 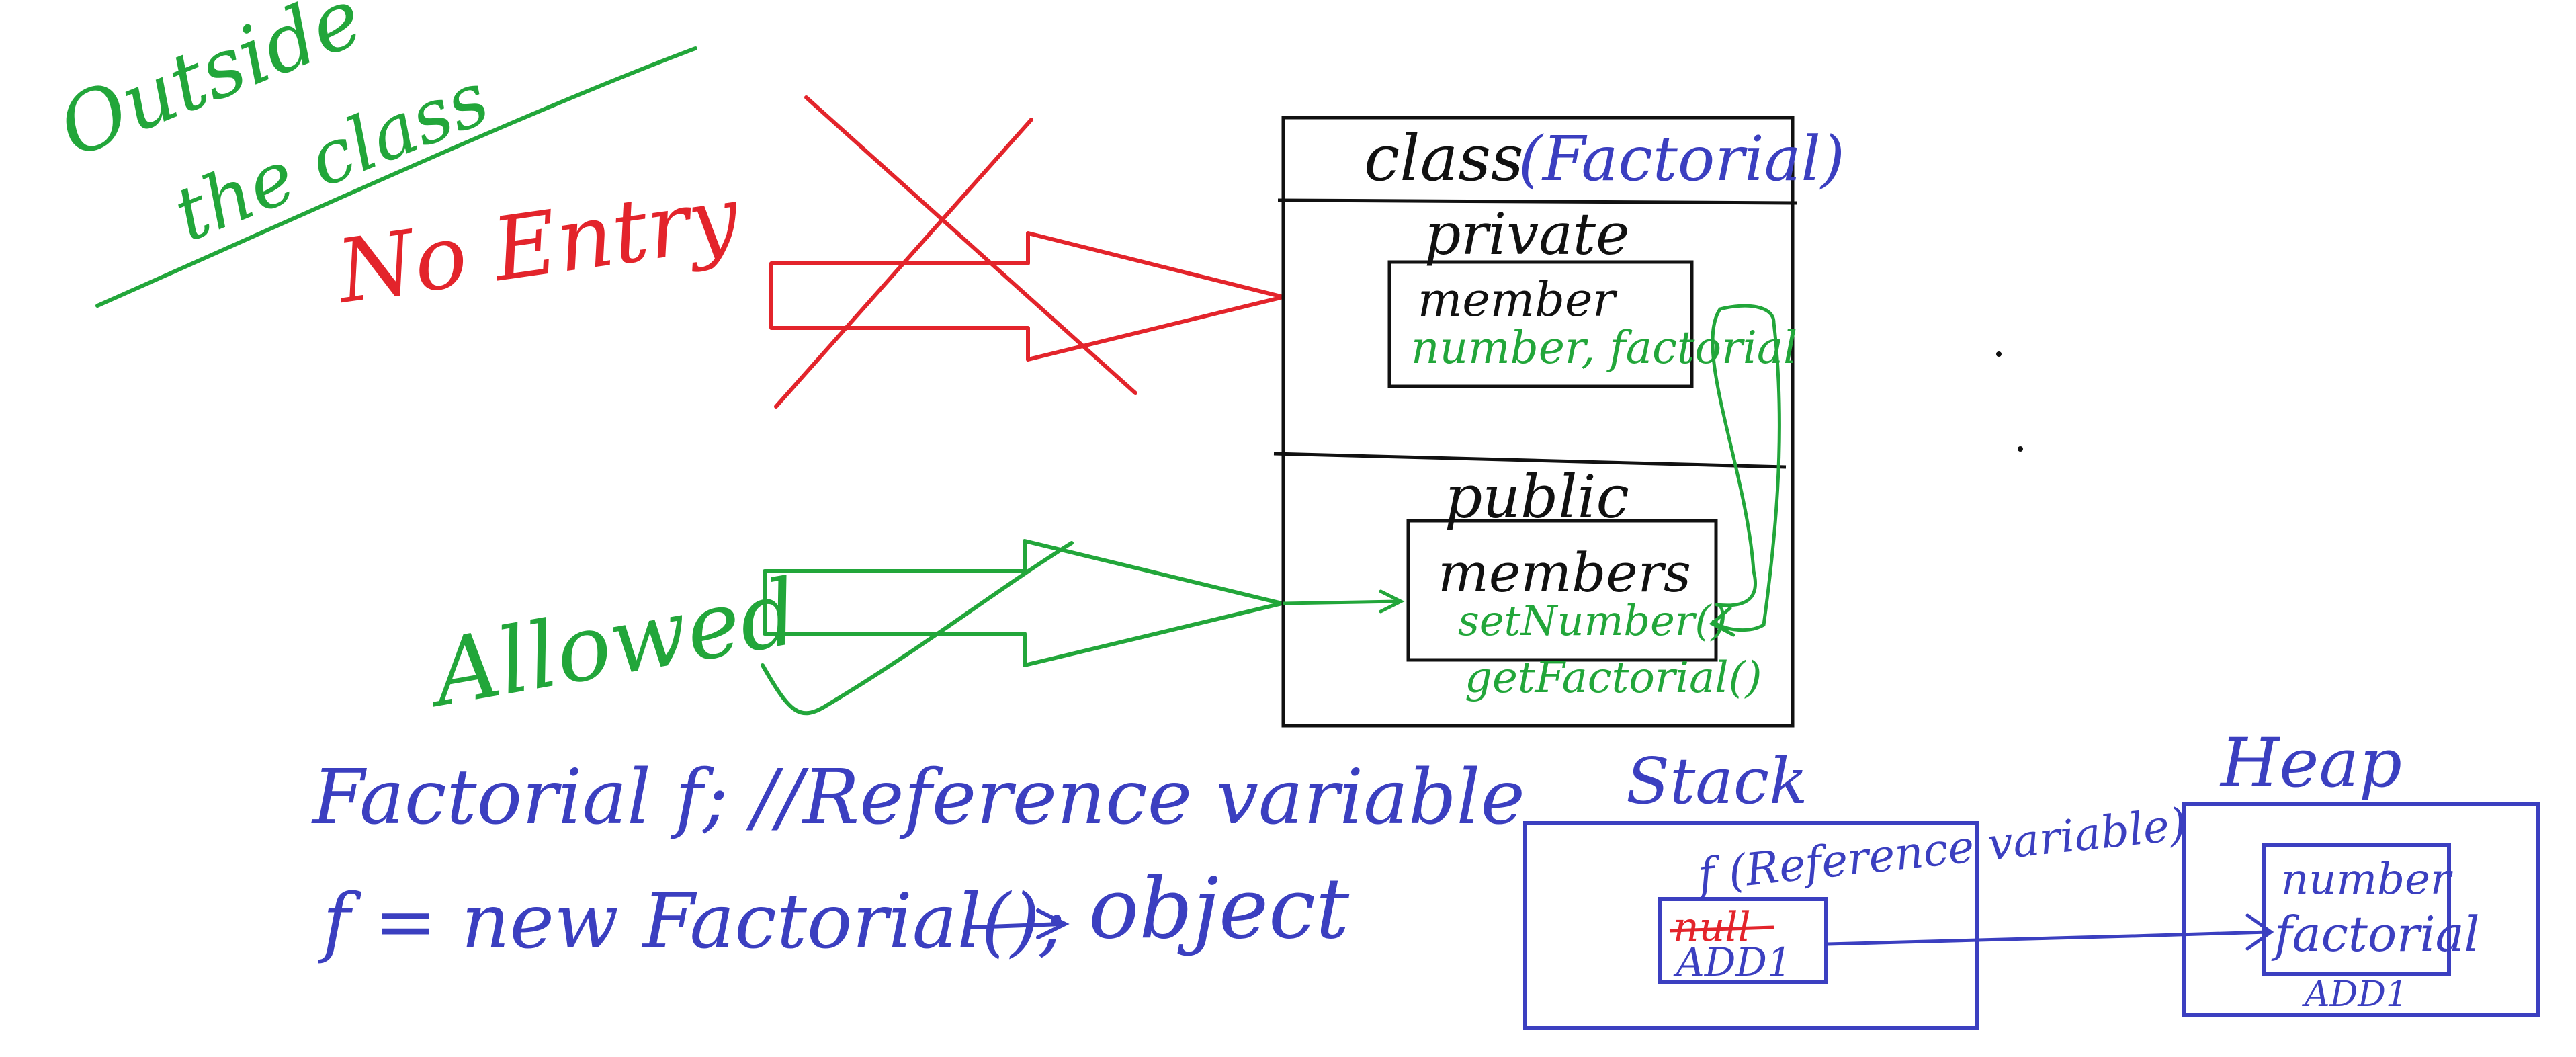 I want to click on class-name: (Factorial), so click(x=1681, y=159).